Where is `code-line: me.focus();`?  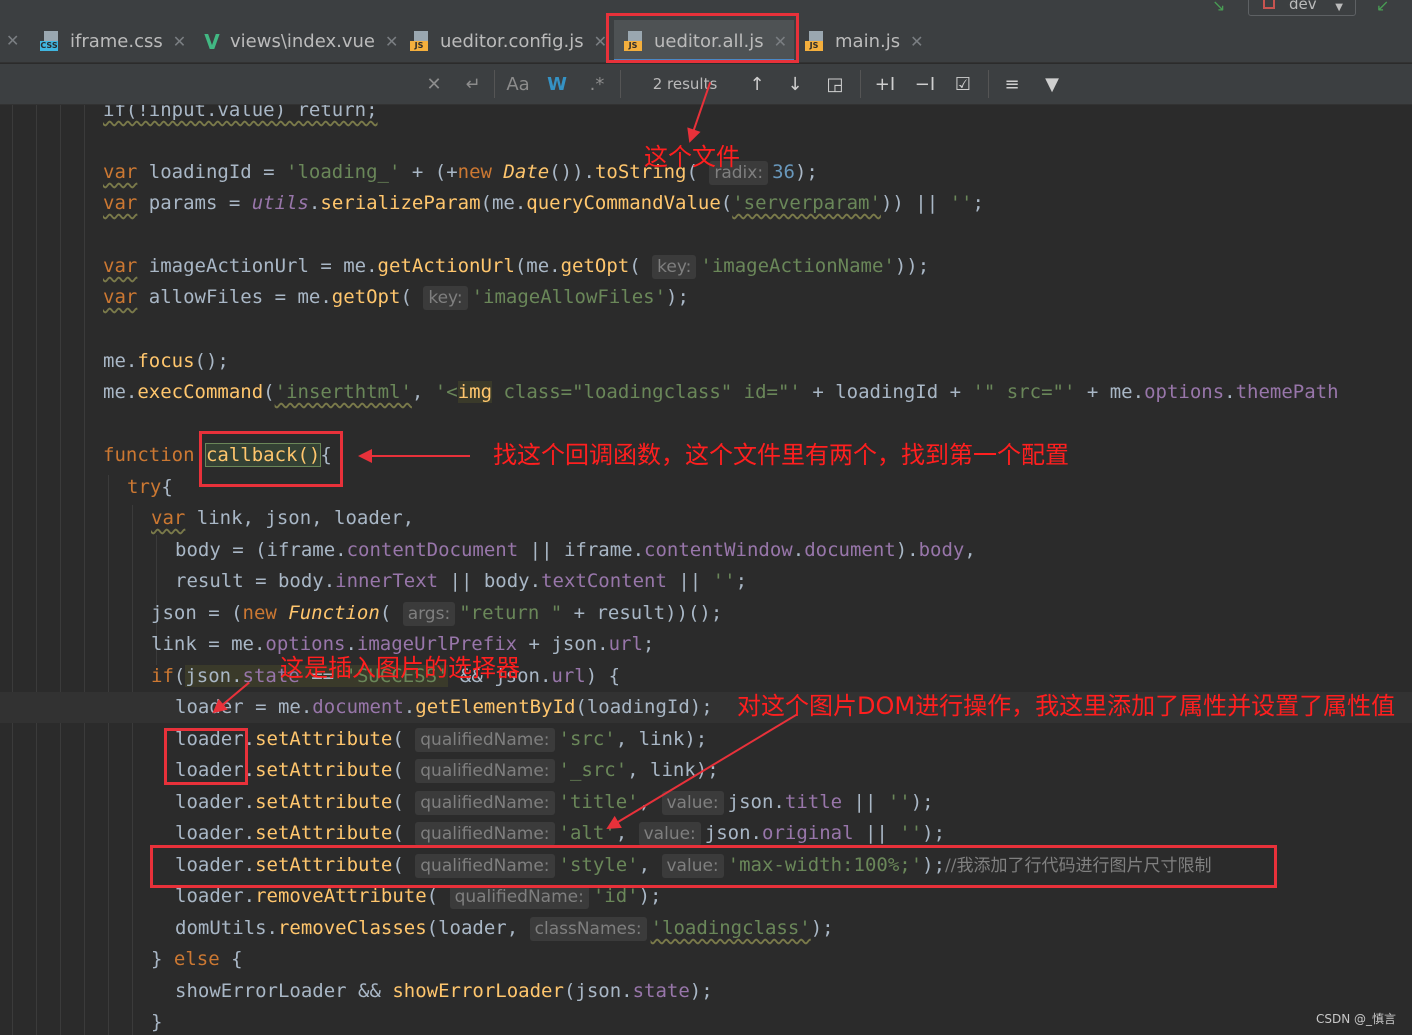
code-line: me.focus(); is located at coordinates (166, 361).